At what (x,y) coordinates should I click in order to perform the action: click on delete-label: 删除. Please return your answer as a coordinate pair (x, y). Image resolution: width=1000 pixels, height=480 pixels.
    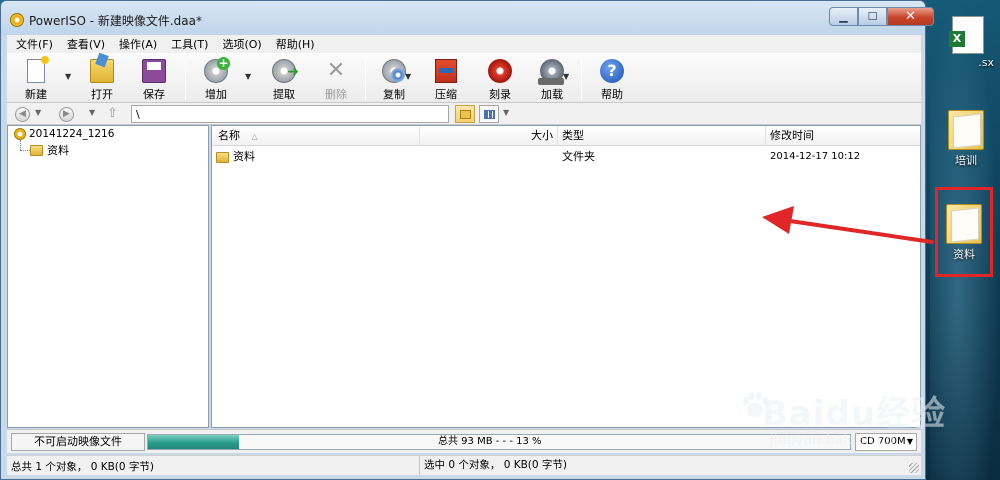
    Looking at the image, I should click on (336, 94).